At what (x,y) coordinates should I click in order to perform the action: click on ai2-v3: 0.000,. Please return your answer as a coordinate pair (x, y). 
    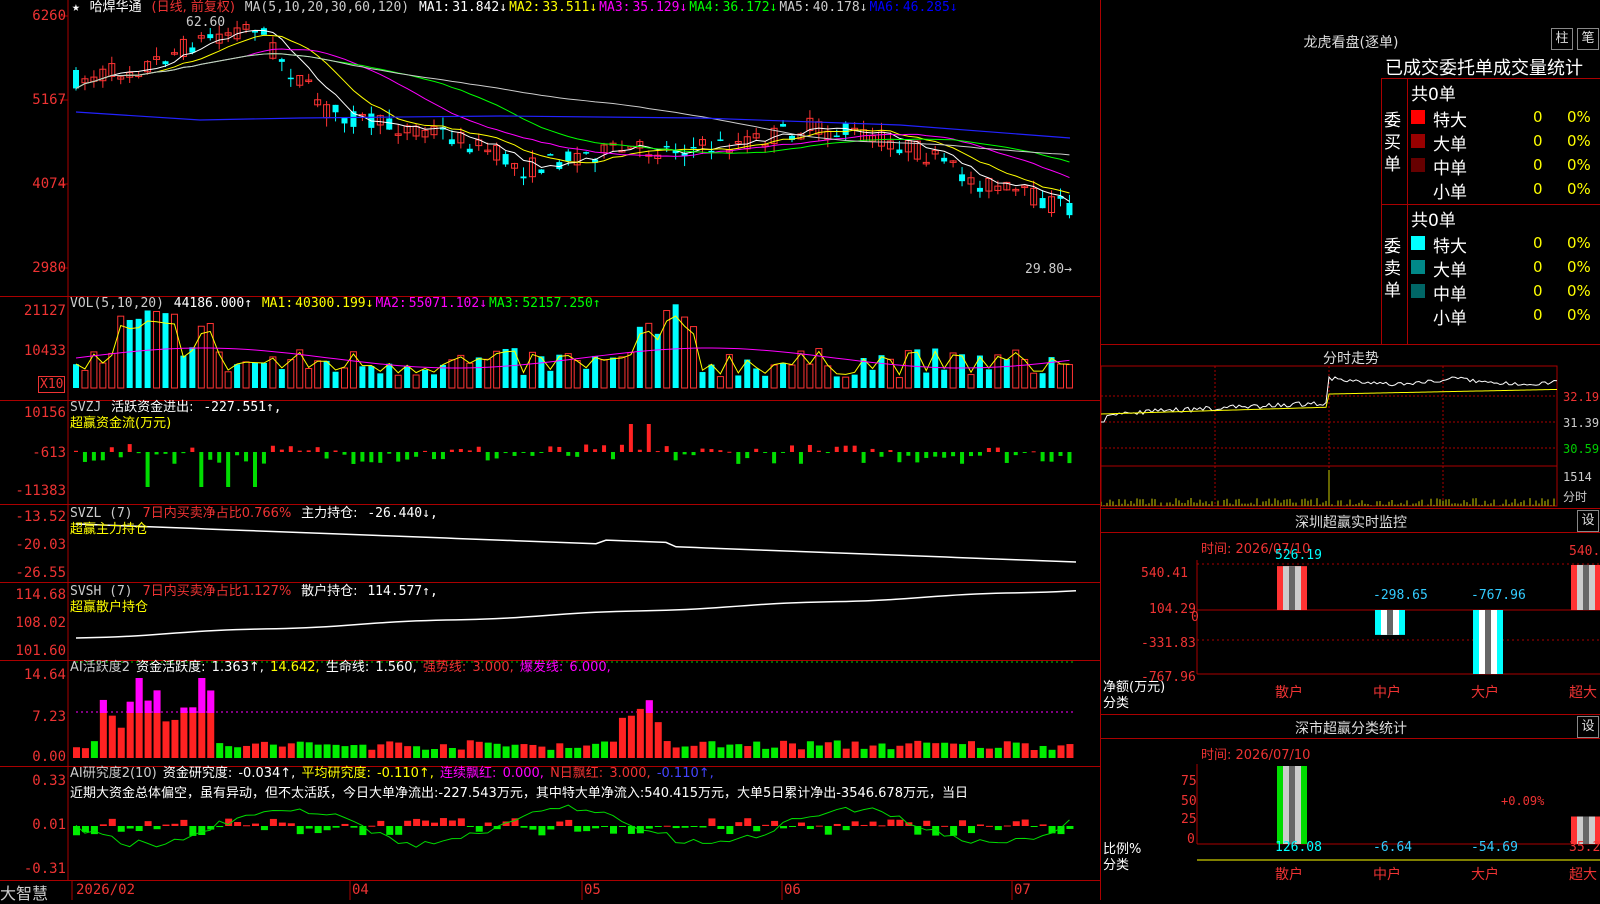
    Looking at the image, I should click on (523, 773).